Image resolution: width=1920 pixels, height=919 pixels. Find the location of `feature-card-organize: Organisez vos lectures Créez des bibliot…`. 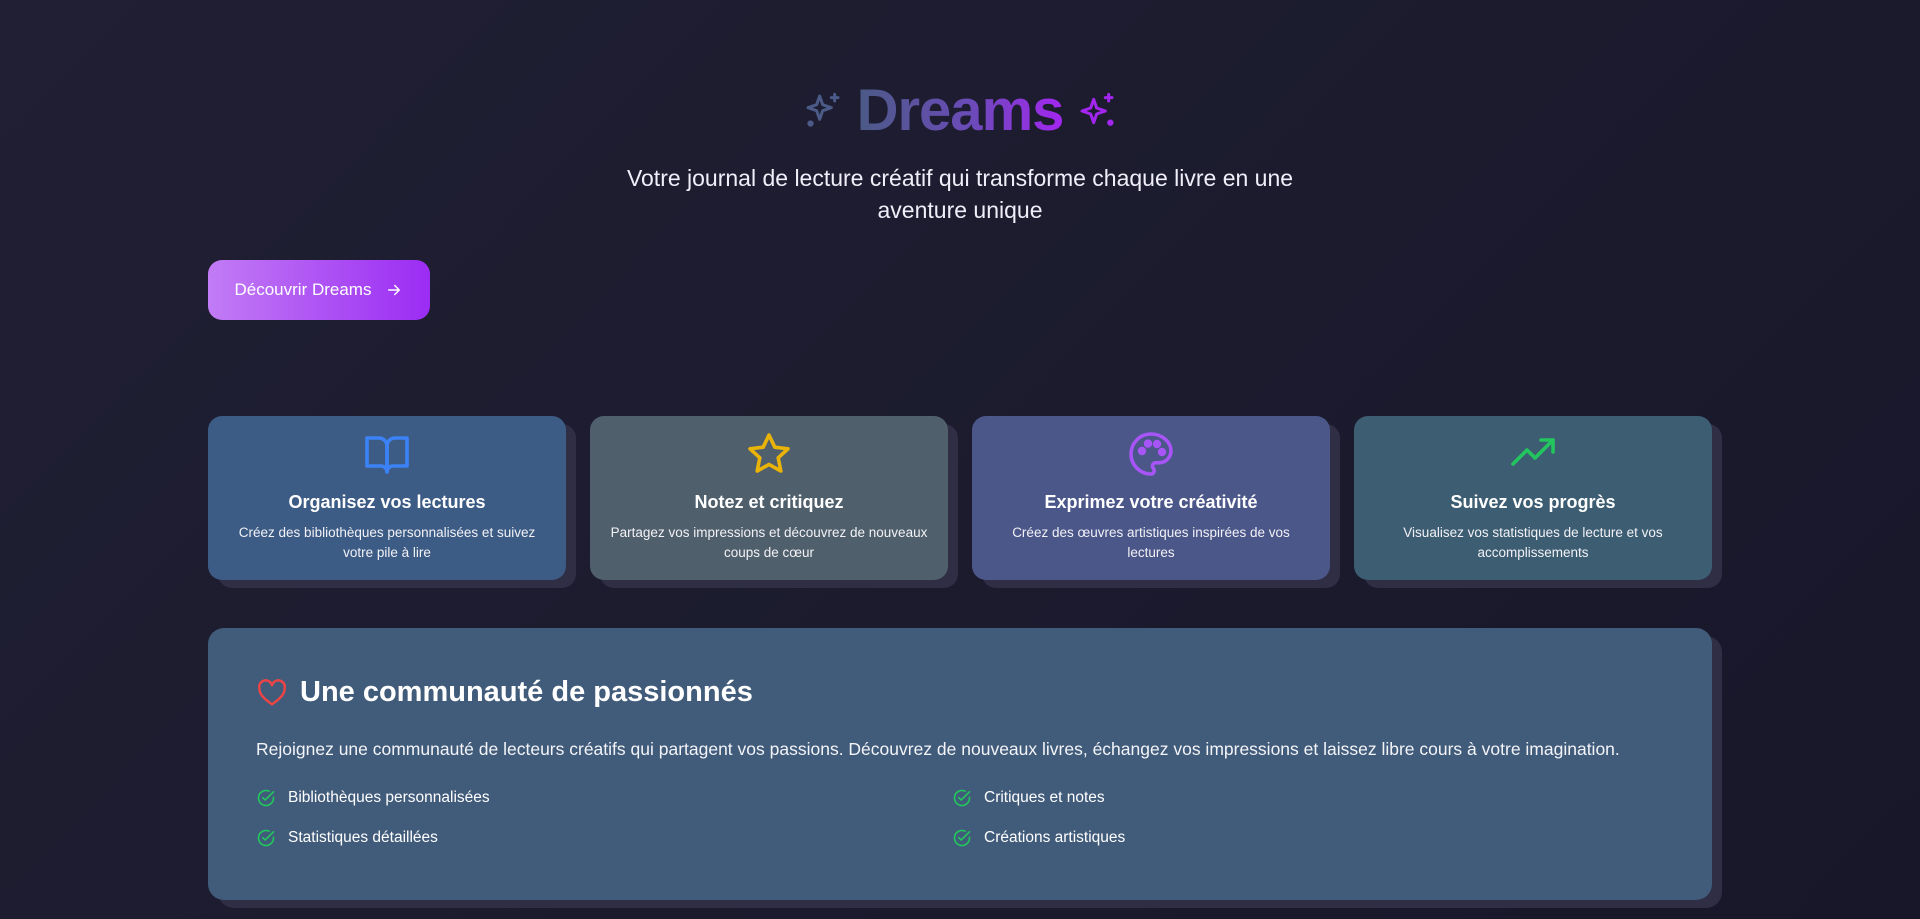

feature-card-organize: Organisez vos lectures Créez des bibliot… is located at coordinates (387, 498).